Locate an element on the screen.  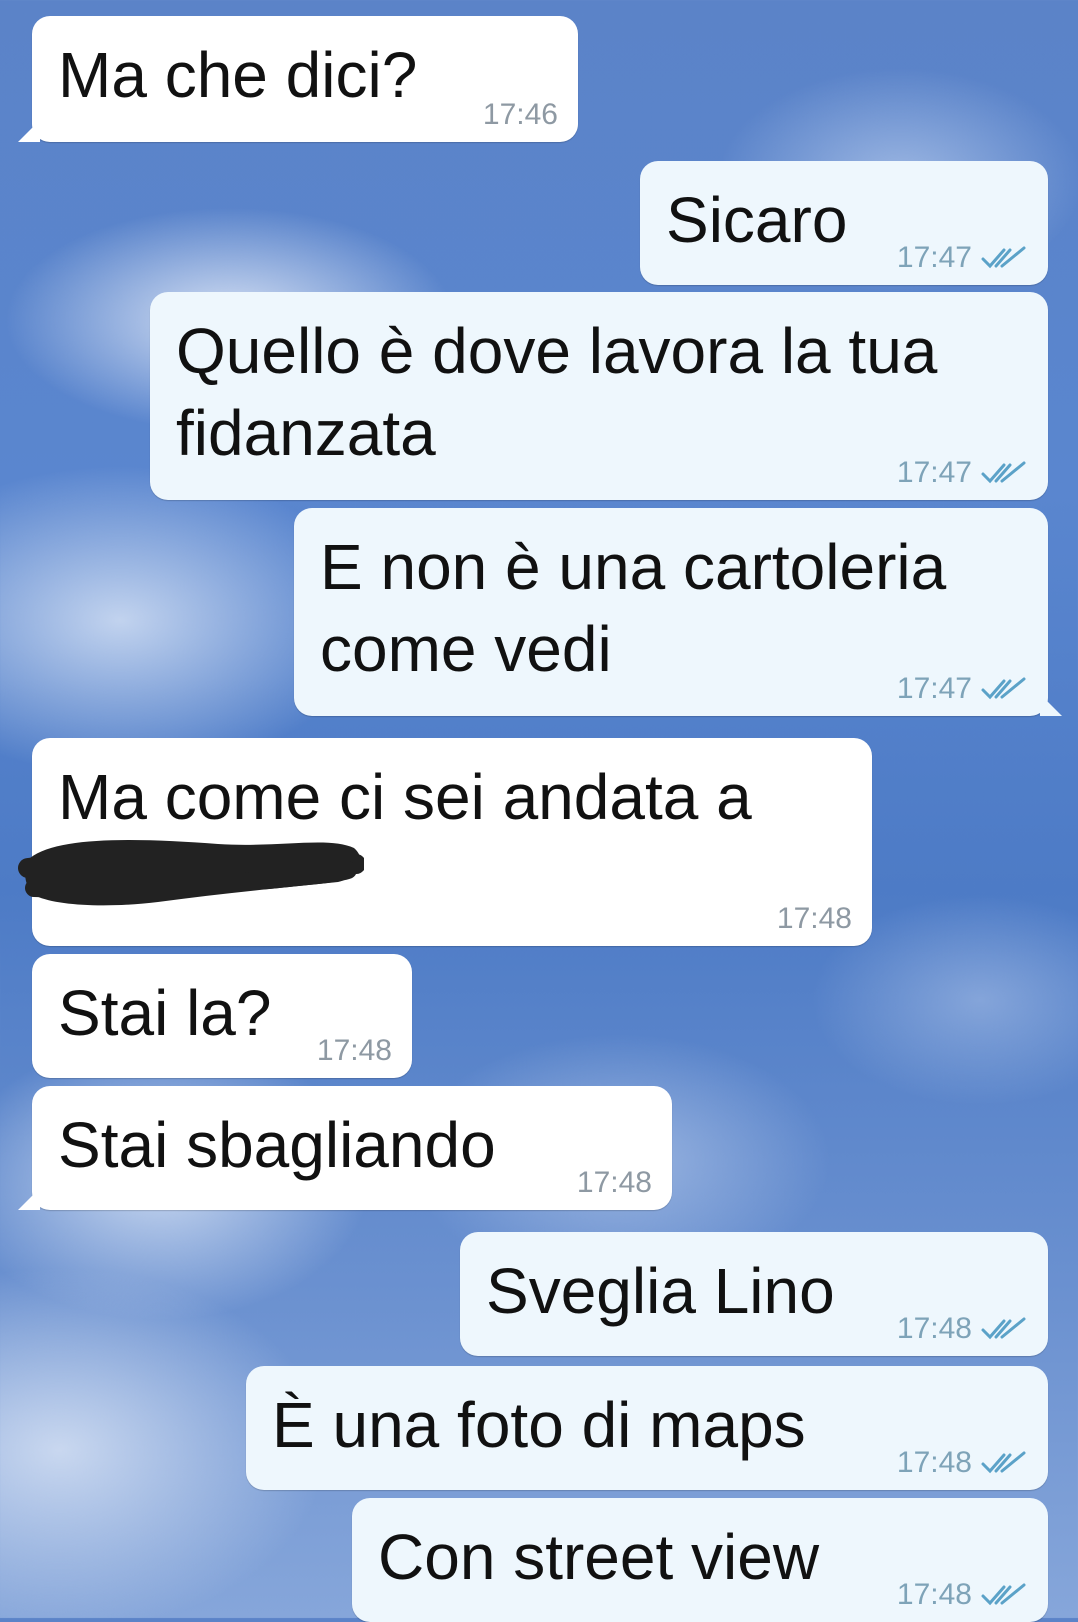
message-bubble-incoming: Stai sbagliando 17:48 is located at coordinates (345, 1148).